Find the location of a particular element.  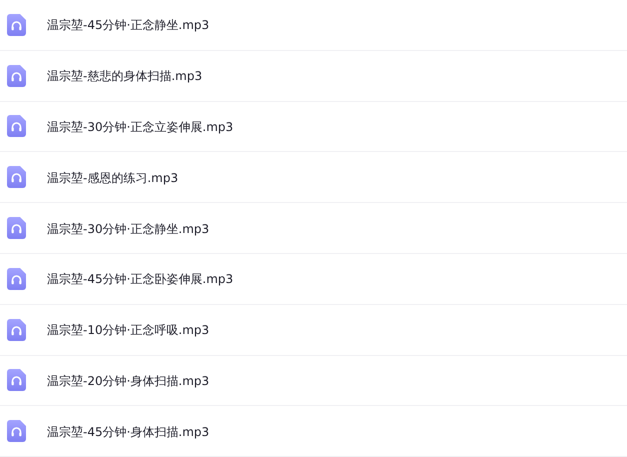

file-name: 温宗堃-30分钟·正念静坐.mp3 is located at coordinates (128, 228).